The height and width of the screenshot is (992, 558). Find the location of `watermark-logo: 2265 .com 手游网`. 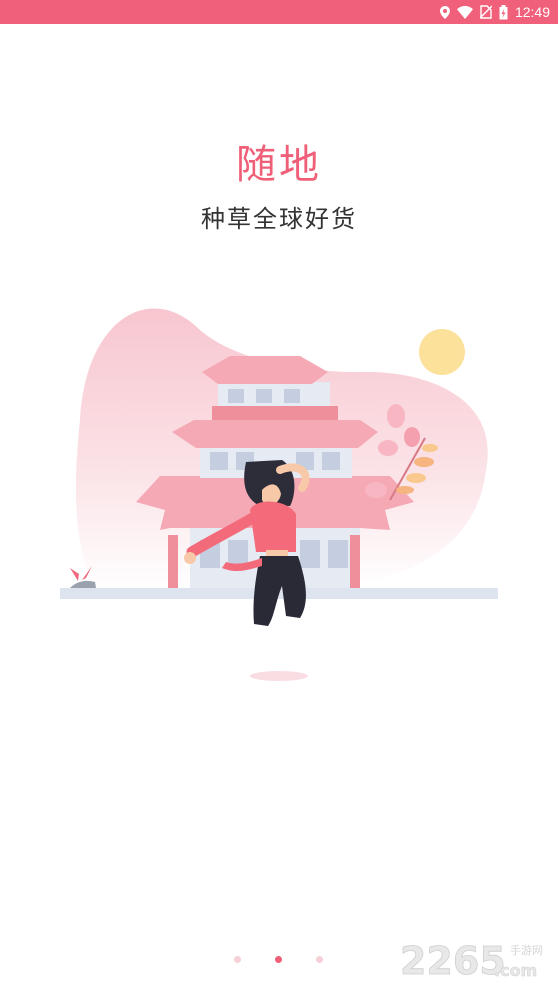

watermark-logo: 2265 .com 手游网 is located at coordinates (471, 960).